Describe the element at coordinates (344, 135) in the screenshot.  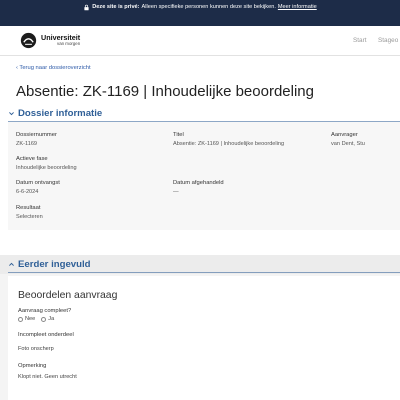
I see `field-label: Aanvrager` at that location.